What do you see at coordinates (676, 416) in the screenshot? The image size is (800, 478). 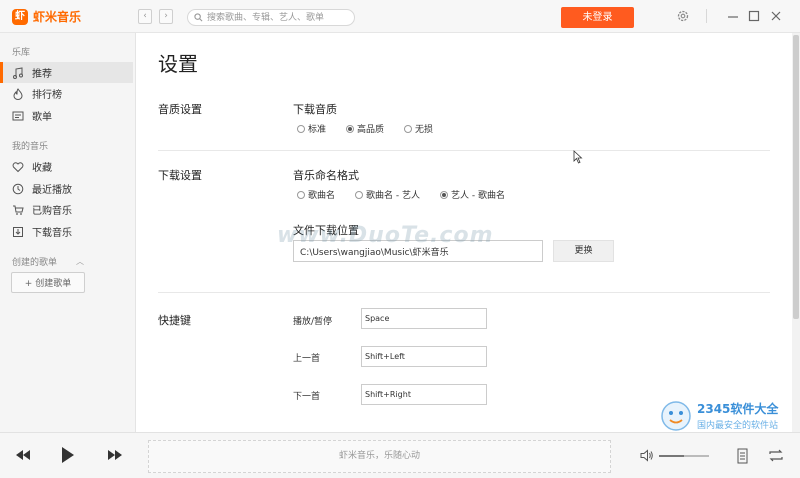 I see `2345-logo-icon` at bounding box center [676, 416].